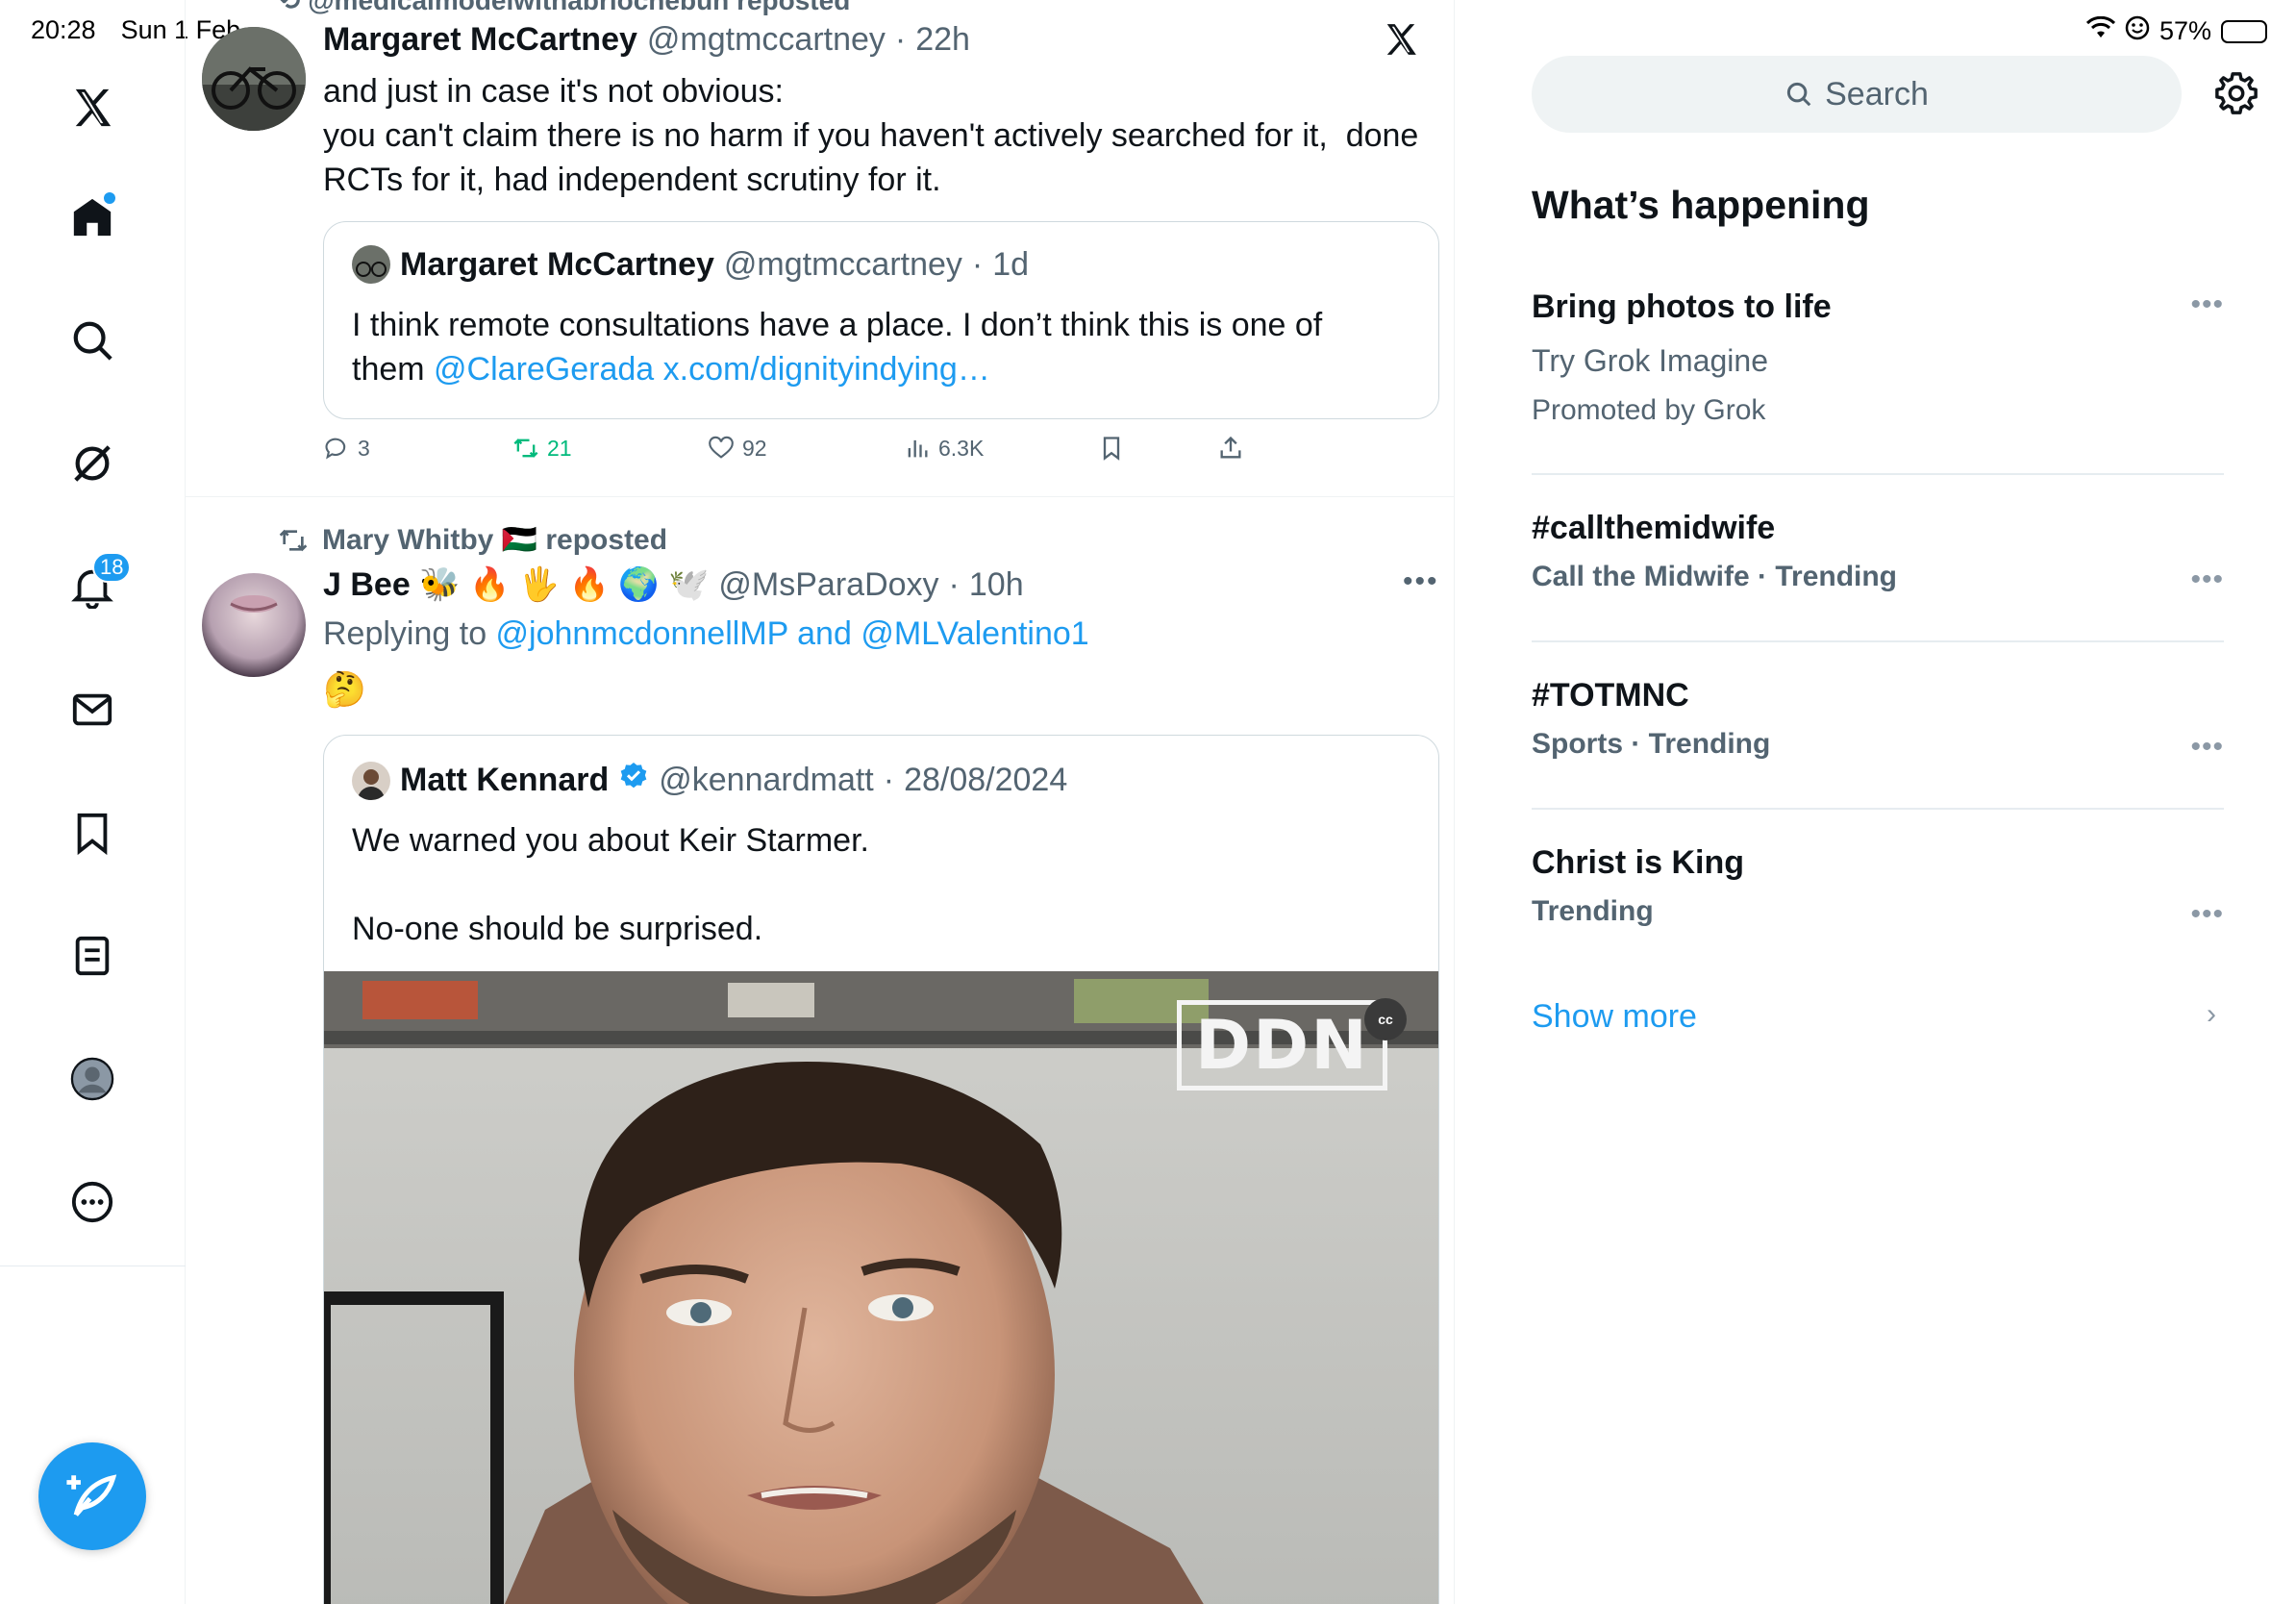  I want to click on author-name: J Bee 🐝 🔥 🖐️ 🔥 🌍 🕊️, so click(516, 584).